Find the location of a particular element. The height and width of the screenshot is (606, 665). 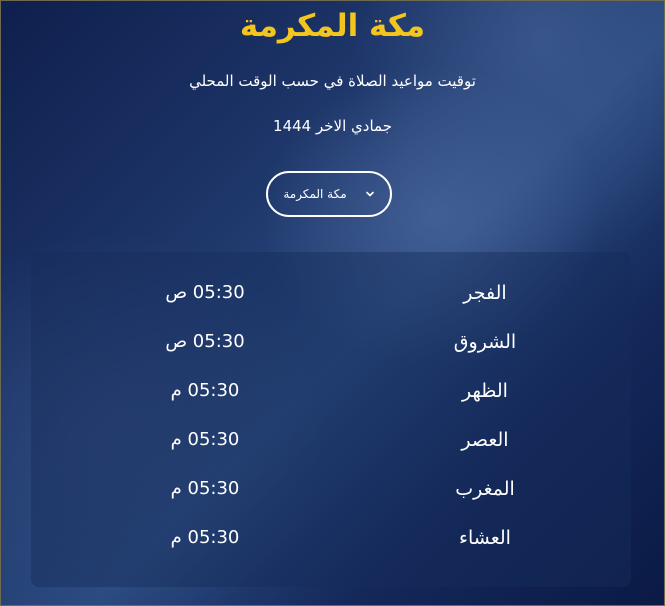

prayer-row-fajr: الفجر 05:30 ص is located at coordinates (332, 297).